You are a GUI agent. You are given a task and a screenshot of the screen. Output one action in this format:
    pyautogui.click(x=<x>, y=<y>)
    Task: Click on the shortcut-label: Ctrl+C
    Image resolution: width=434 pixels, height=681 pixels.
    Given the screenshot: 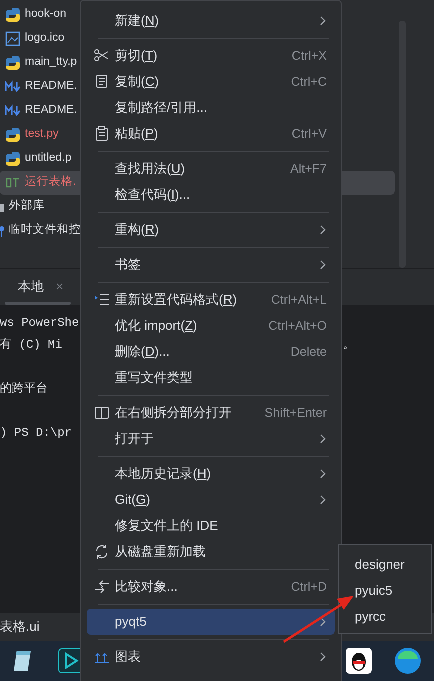 What is the action you would take?
    pyautogui.click(x=309, y=82)
    